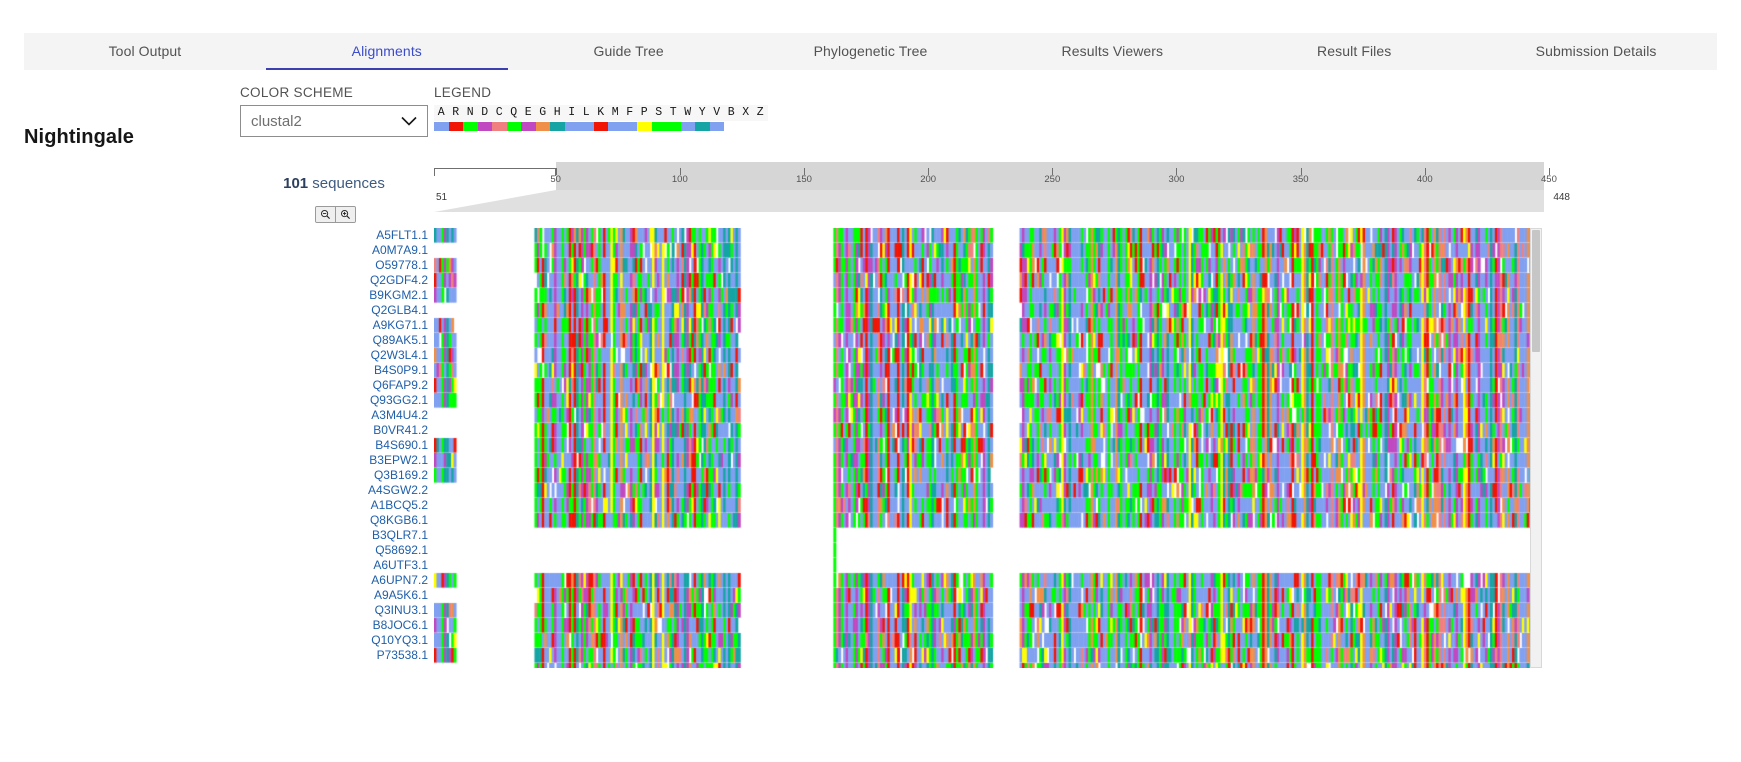  I want to click on legend-item-T: T, so click(673, 118).